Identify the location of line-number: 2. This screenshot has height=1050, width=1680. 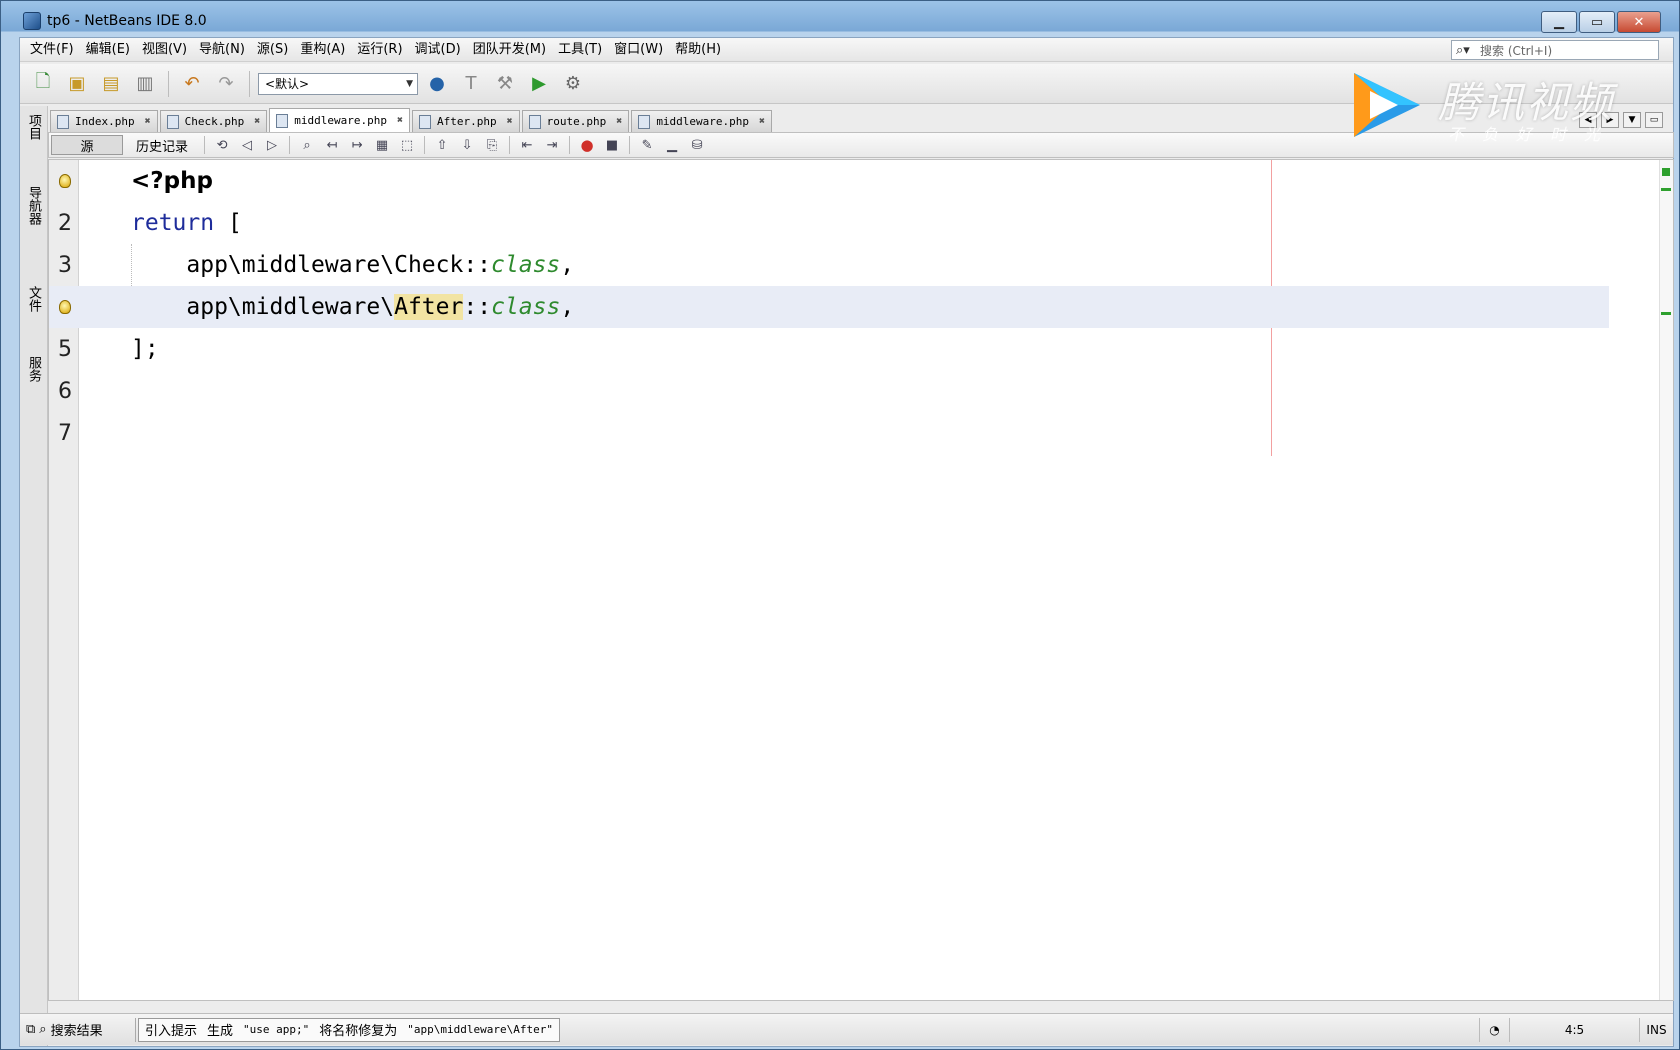
(65, 223).